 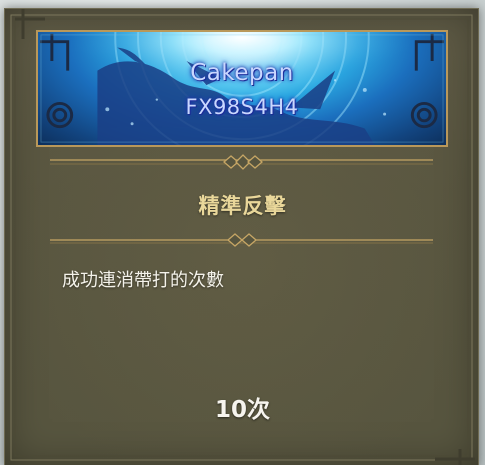 What do you see at coordinates (242, 410) in the screenshot?
I see `achievement-value: 10次` at bounding box center [242, 410].